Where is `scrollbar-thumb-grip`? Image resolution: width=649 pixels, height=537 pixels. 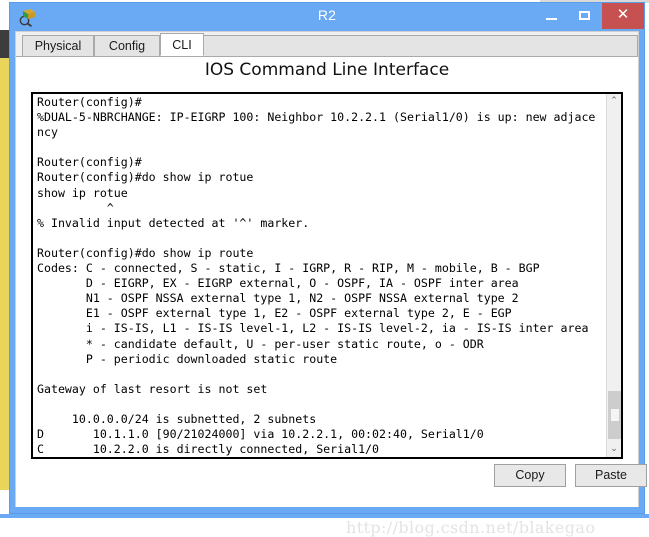
scrollbar-thumb-grip is located at coordinates (615, 415).